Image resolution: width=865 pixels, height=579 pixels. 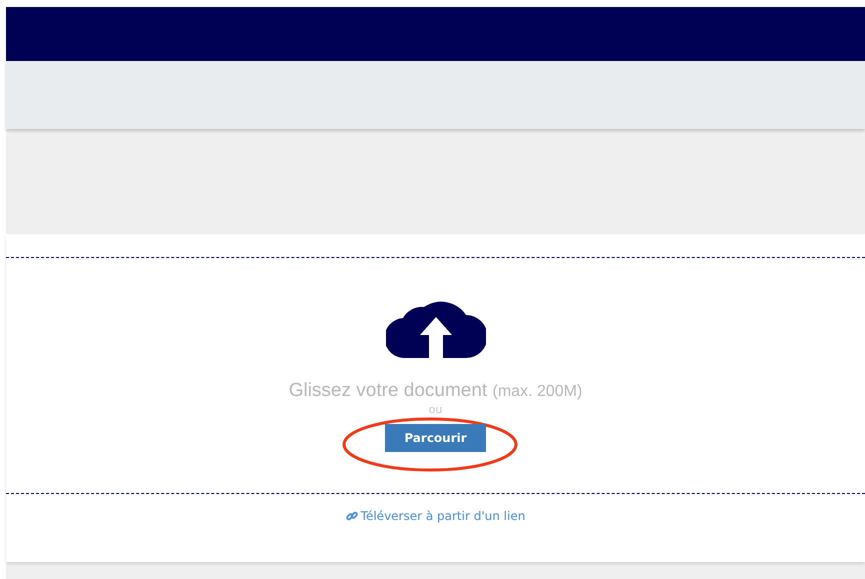 I want to click on browse-button: Parcourir, so click(x=435, y=438).